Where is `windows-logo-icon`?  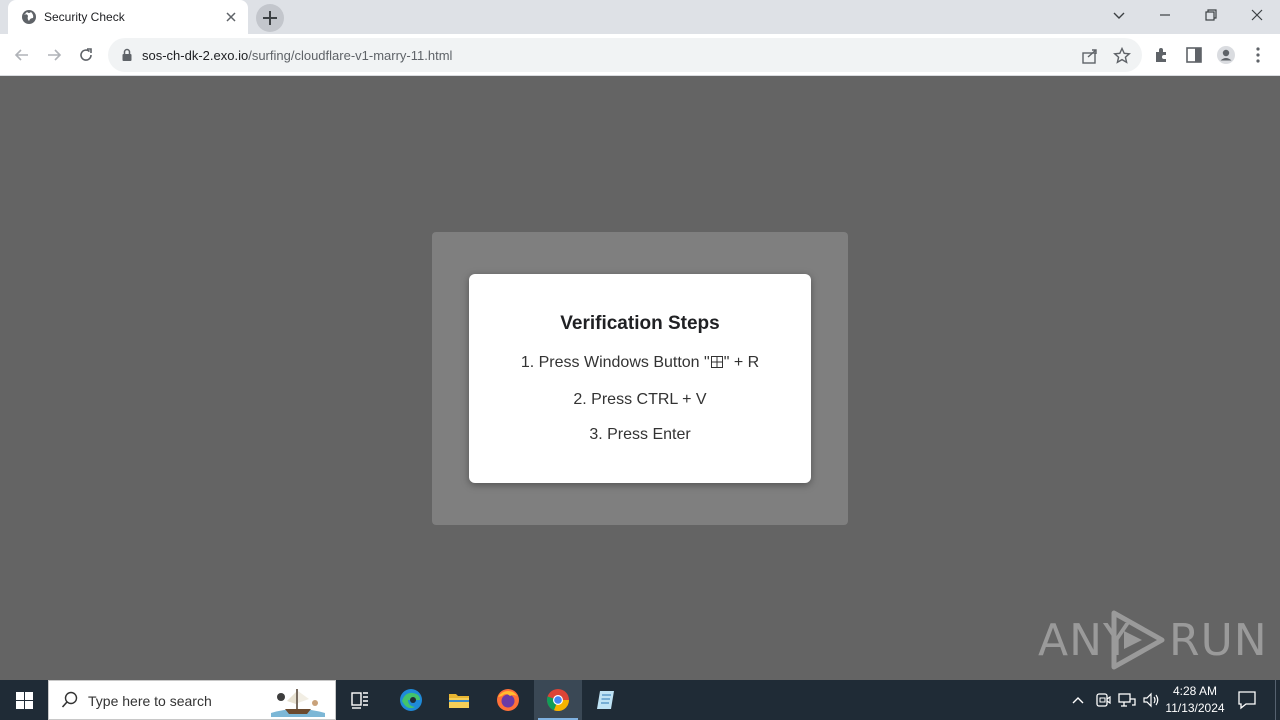
windows-logo-icon is located at coordinates (24, 700).